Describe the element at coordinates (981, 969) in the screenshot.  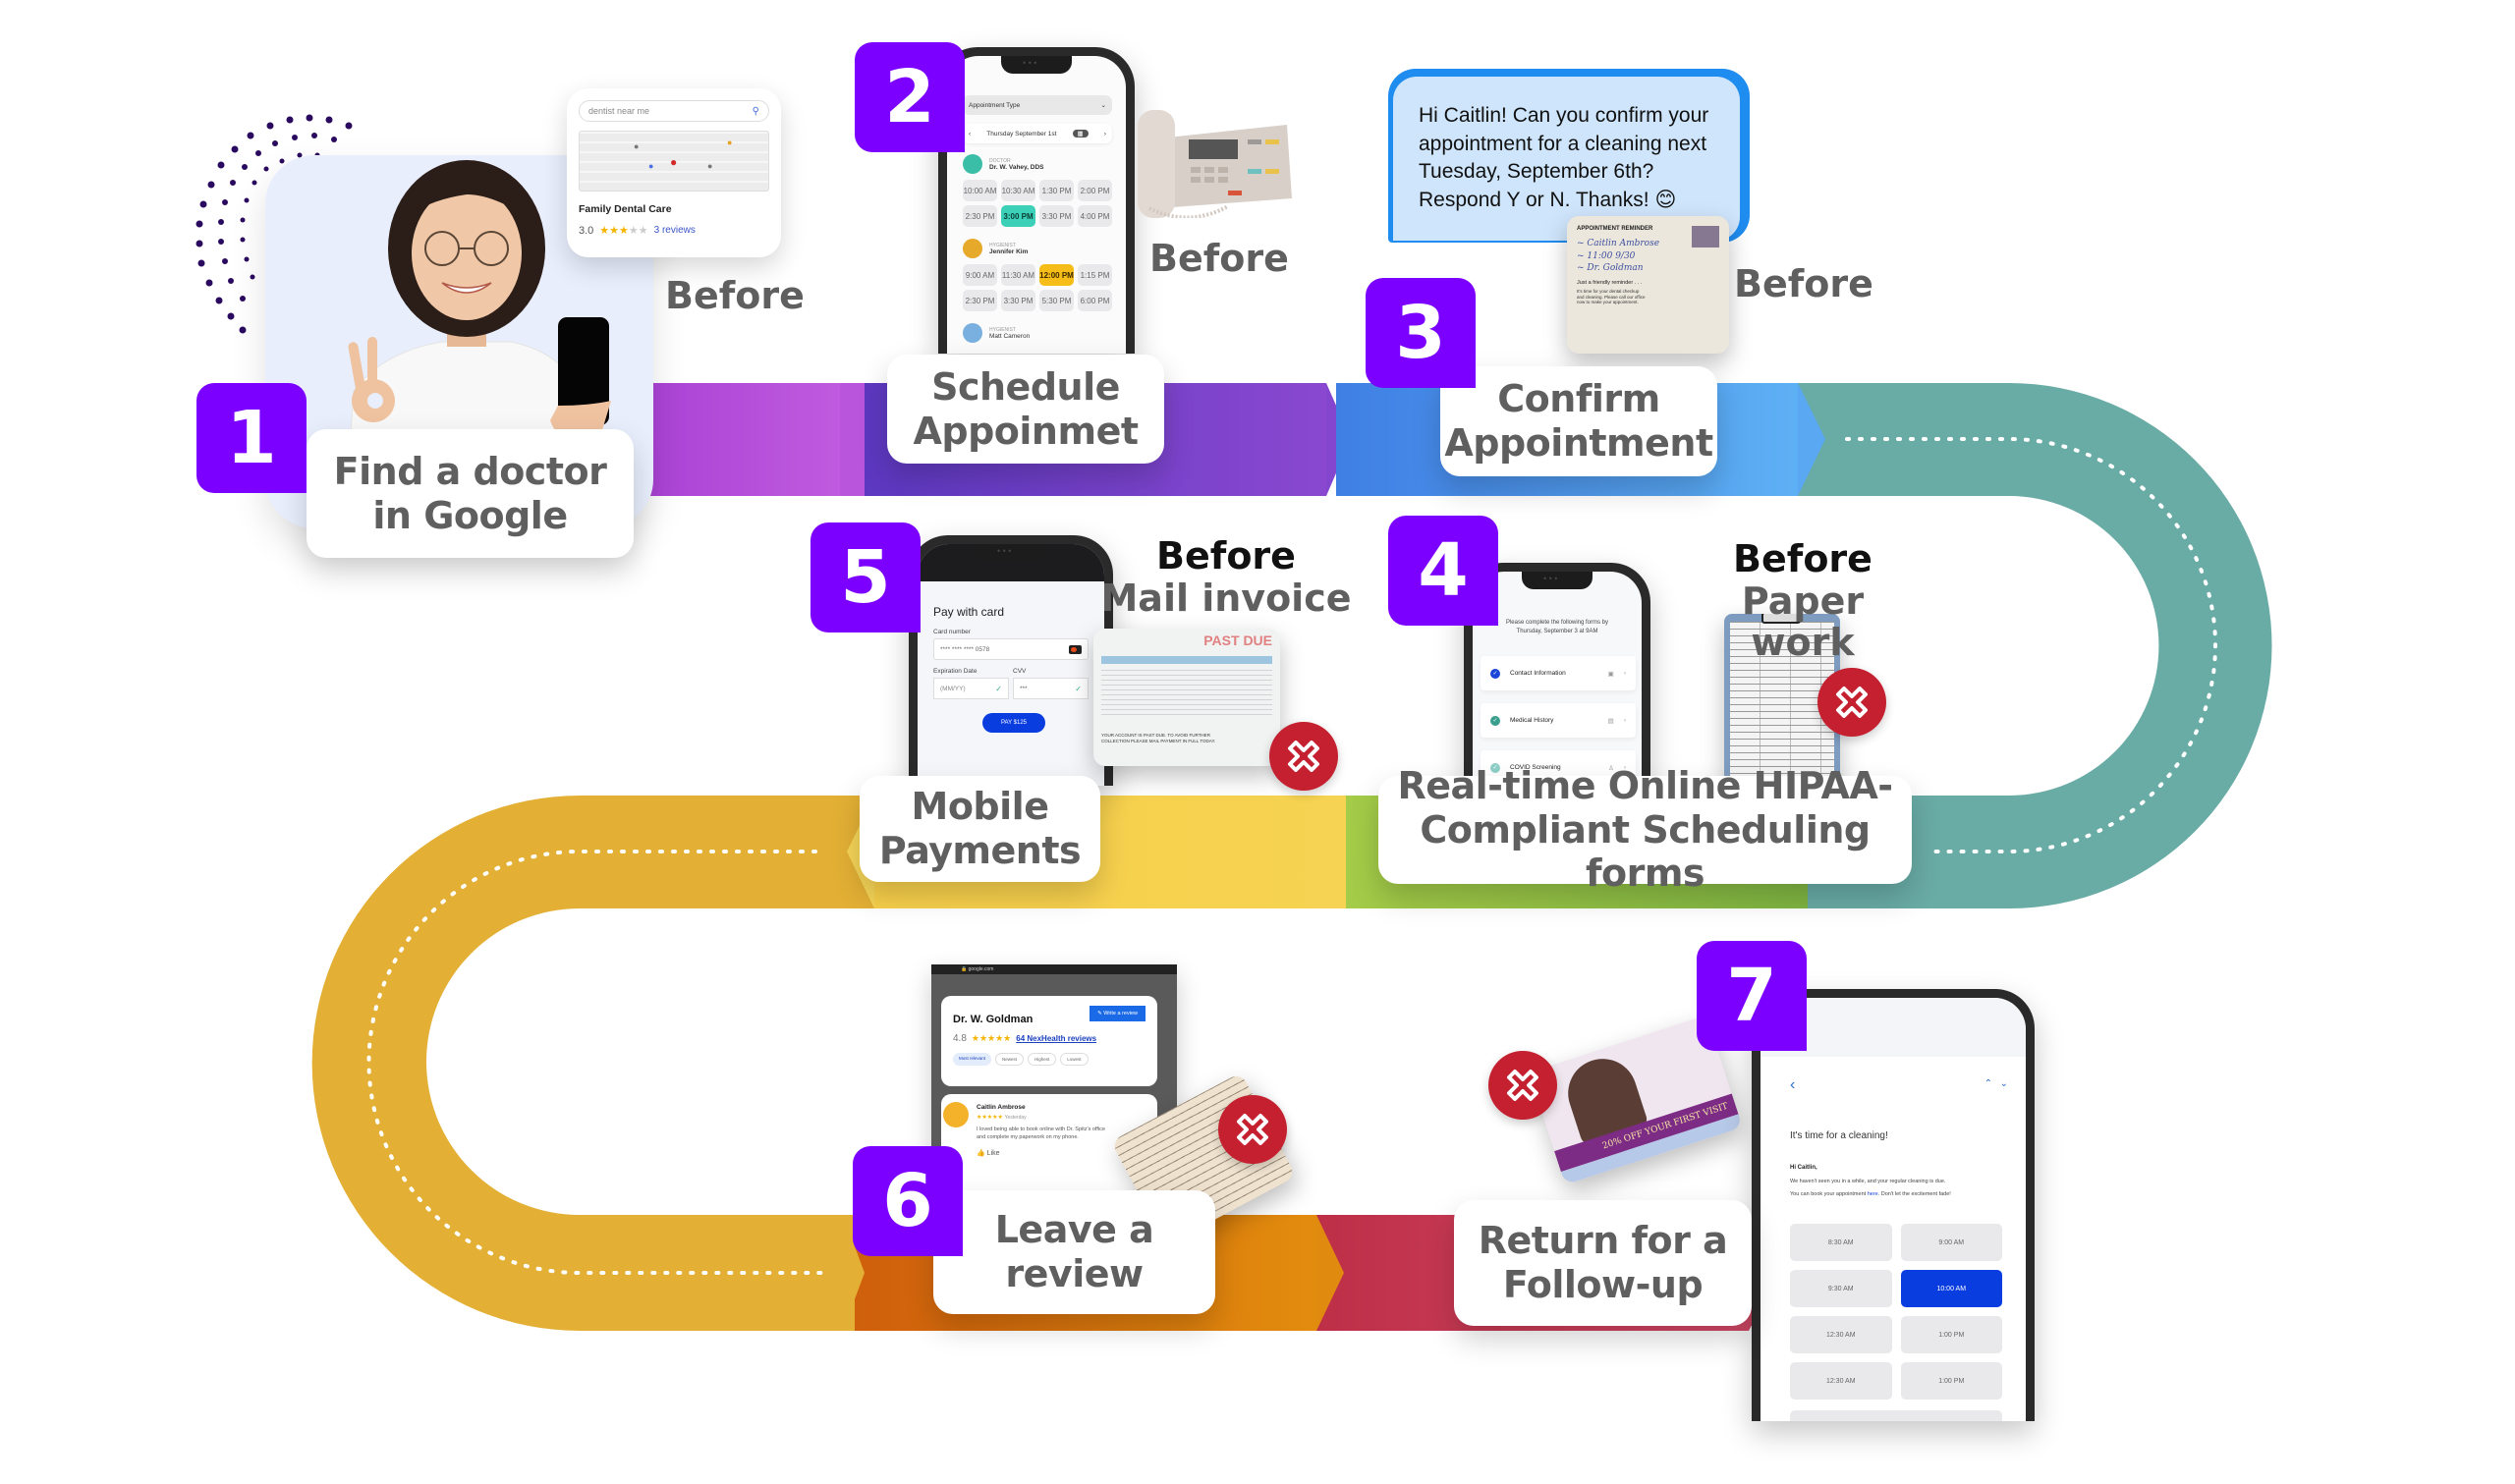
I see `url-text: google.com` at that location.